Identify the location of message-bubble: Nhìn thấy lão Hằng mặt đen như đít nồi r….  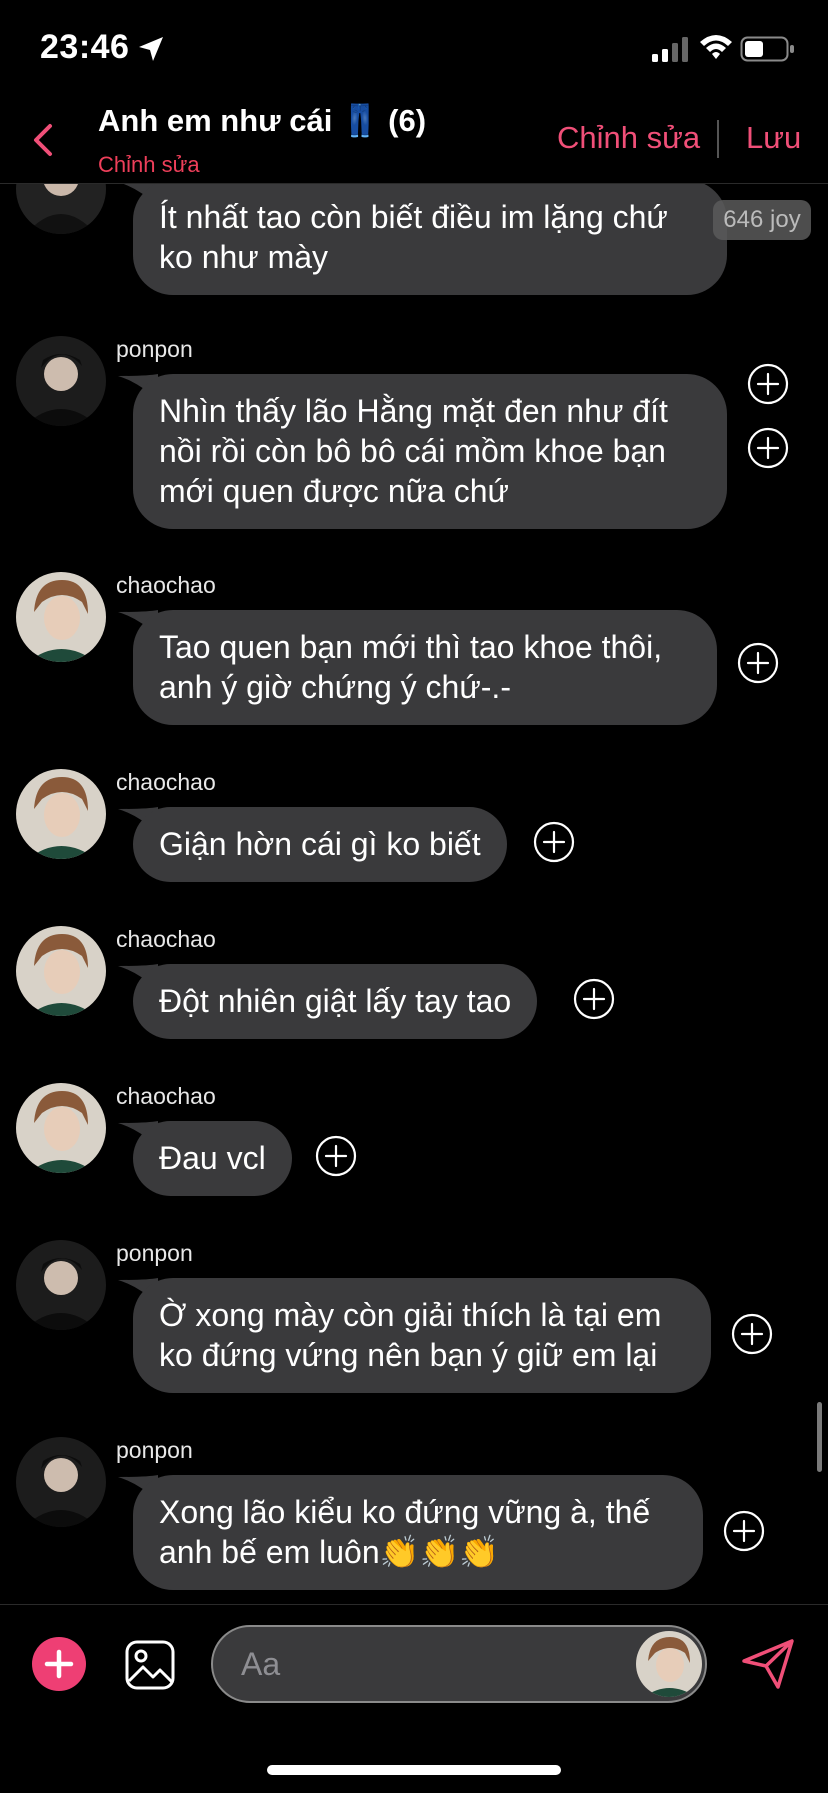
(430, 451).